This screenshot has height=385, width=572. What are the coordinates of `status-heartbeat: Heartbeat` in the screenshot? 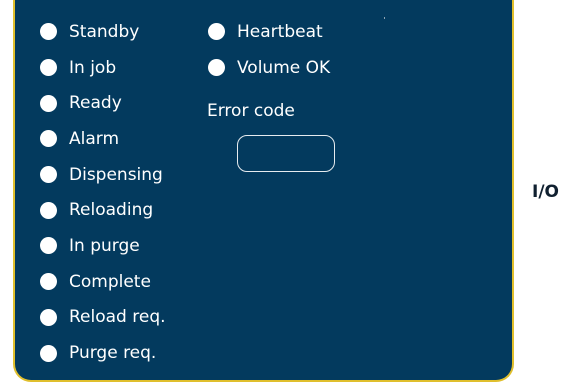 It's located at (269, 32).